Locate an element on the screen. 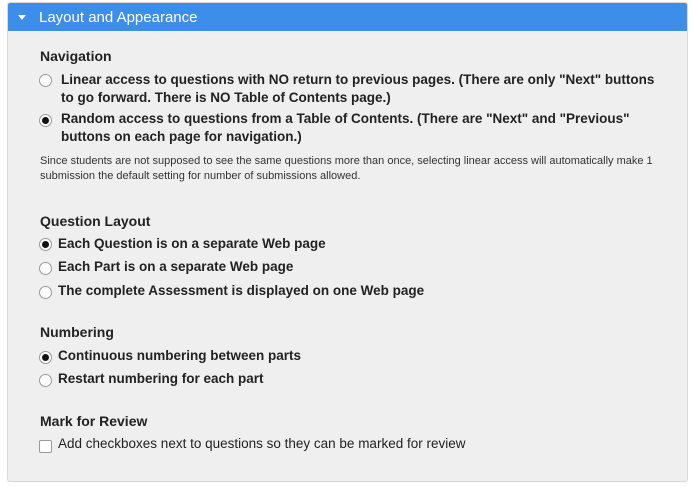 The width and height of the screenshot is (693, 486). nav-linear-radio is located at coordinates (45, 80).